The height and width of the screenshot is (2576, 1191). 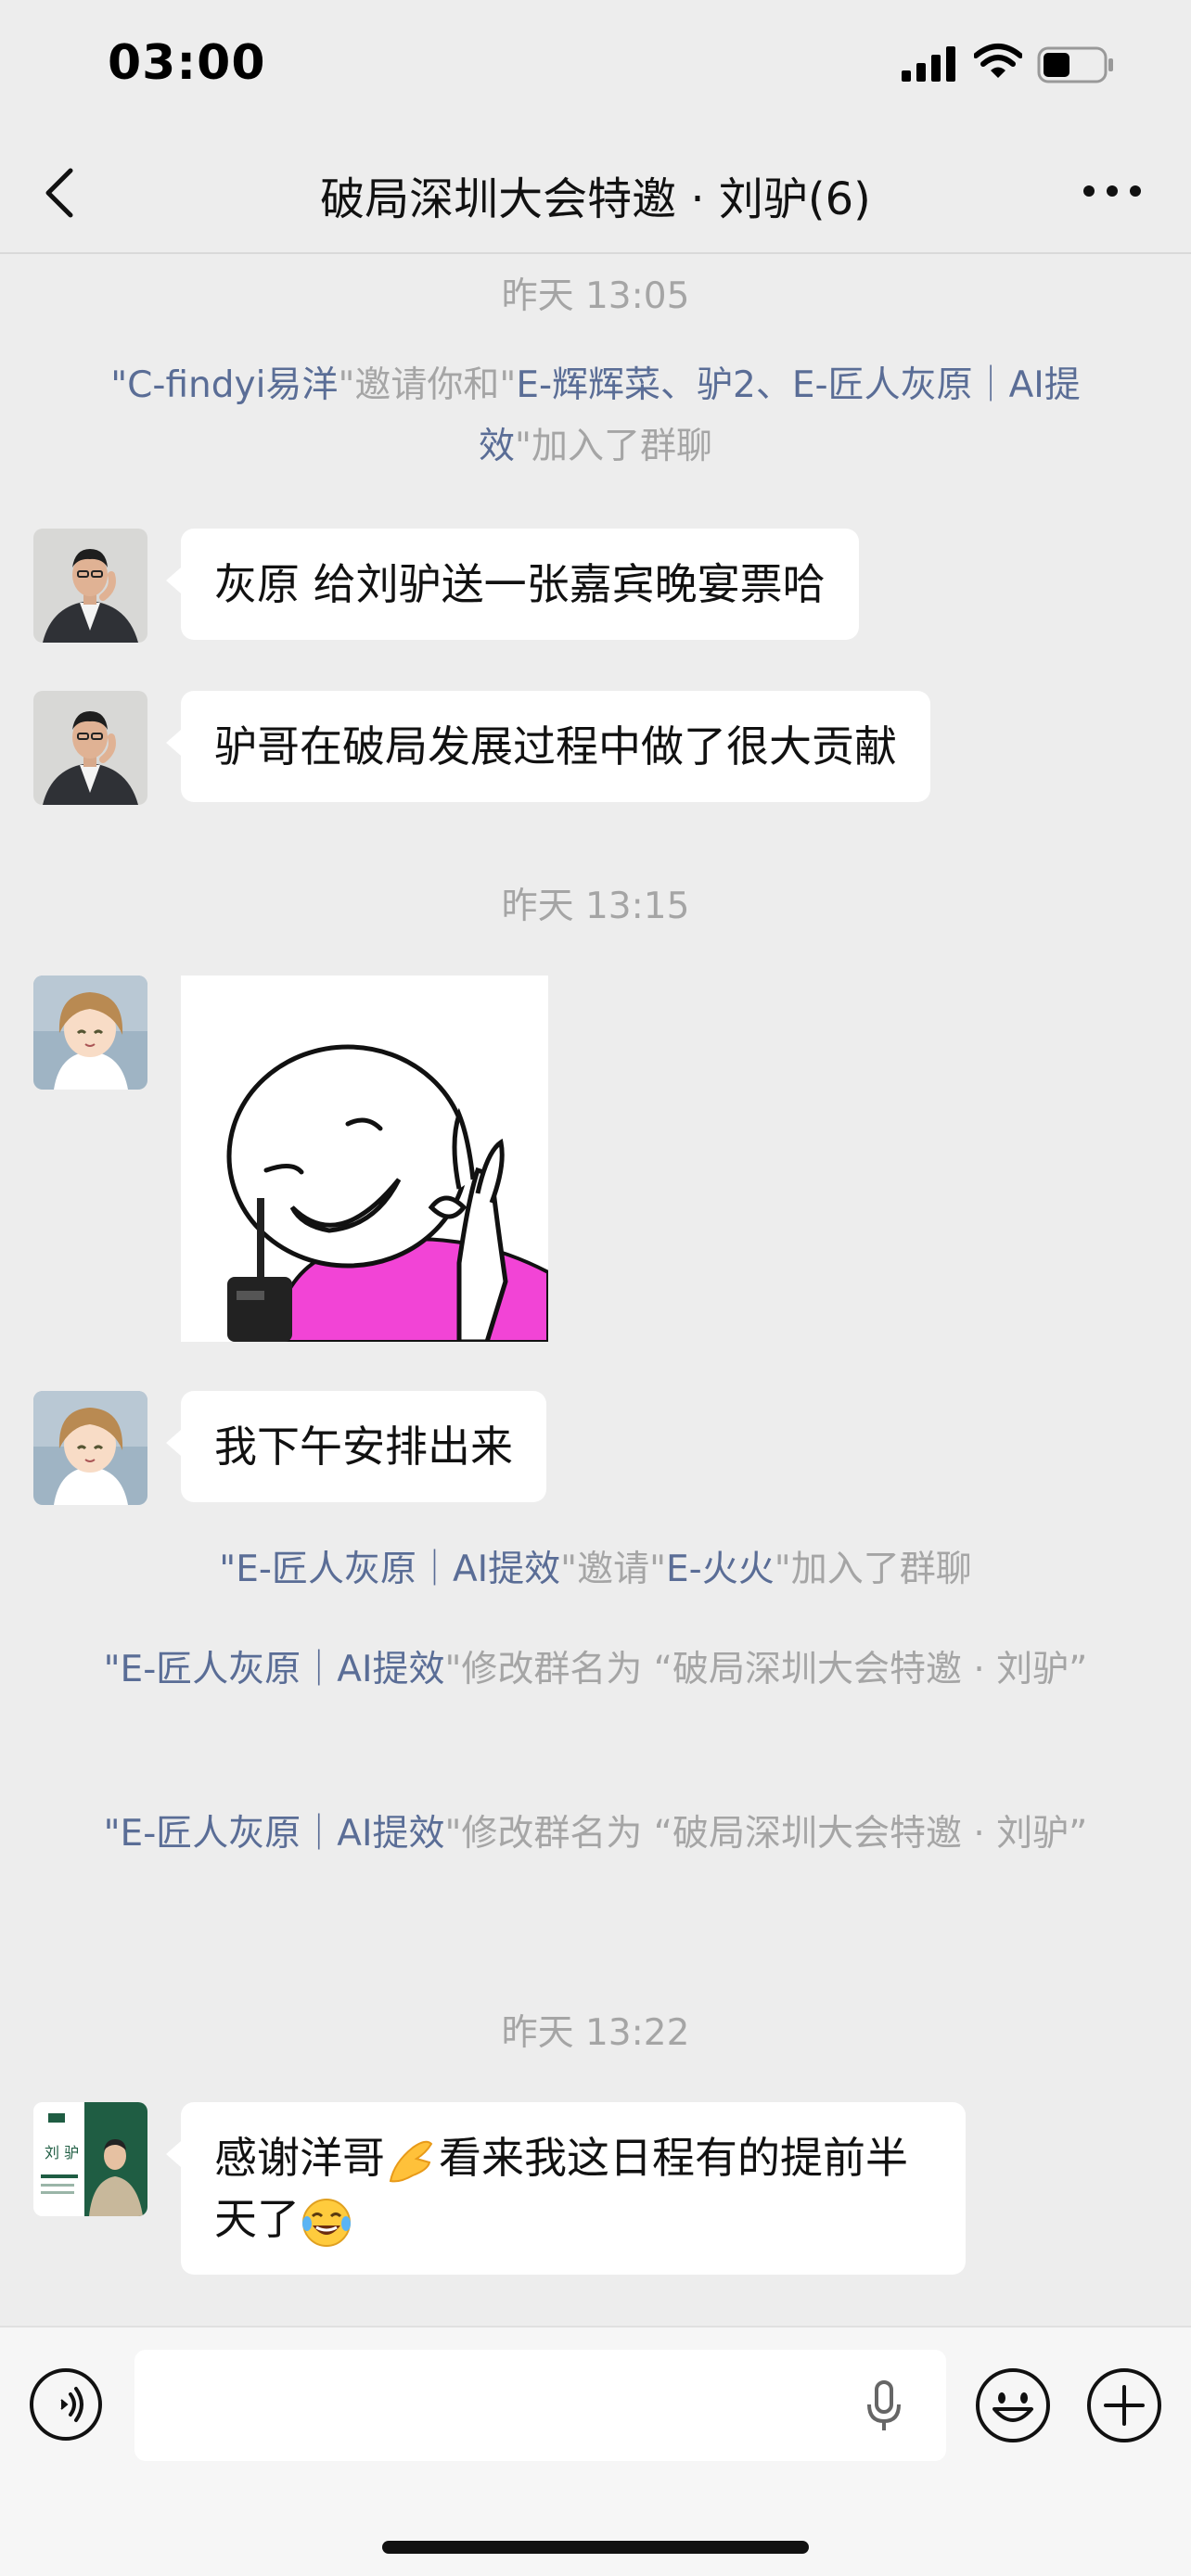 What do you see at coordinates (427, 385) in the screenshot?
I see `system-text: "邀请你和"` at bounding box center [427, 385].